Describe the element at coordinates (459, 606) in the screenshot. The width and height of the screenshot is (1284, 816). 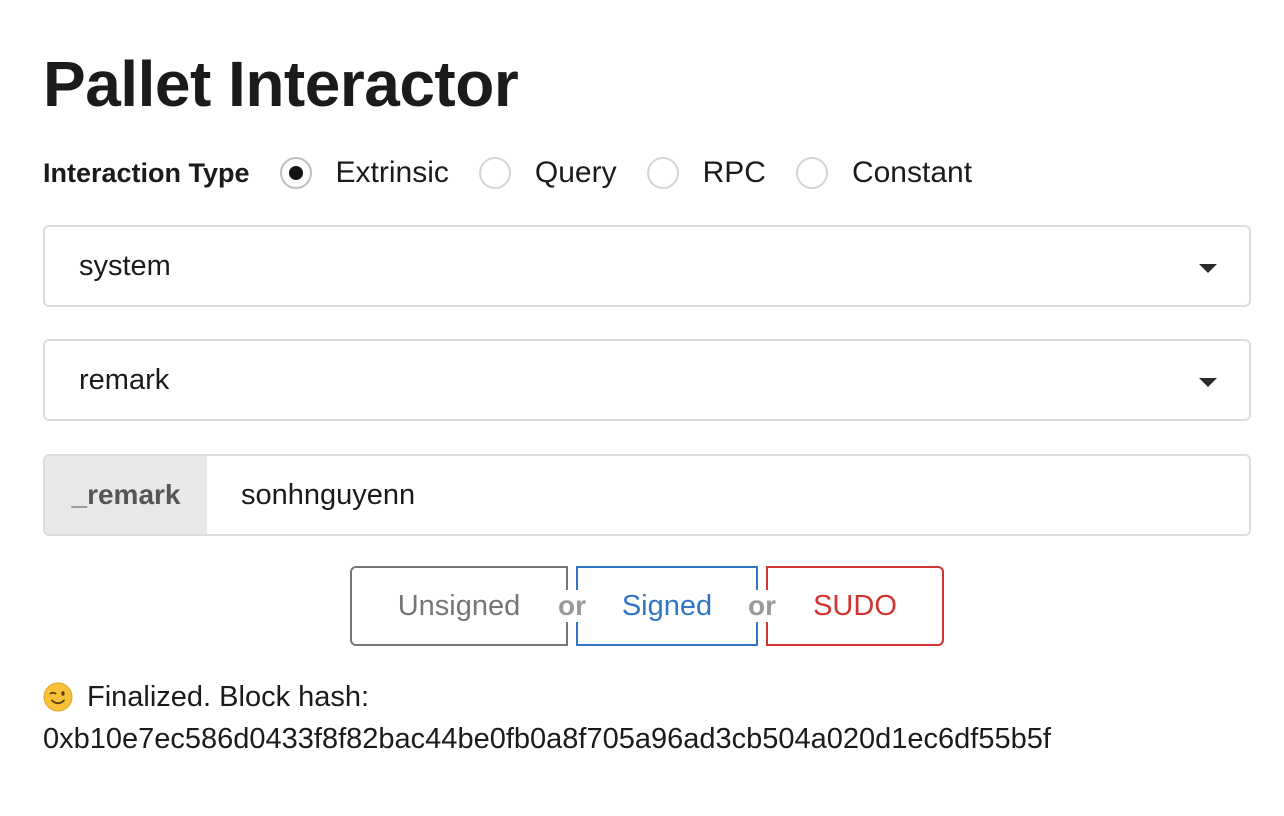
I see `unsigned-button: Unsigned` at that location.